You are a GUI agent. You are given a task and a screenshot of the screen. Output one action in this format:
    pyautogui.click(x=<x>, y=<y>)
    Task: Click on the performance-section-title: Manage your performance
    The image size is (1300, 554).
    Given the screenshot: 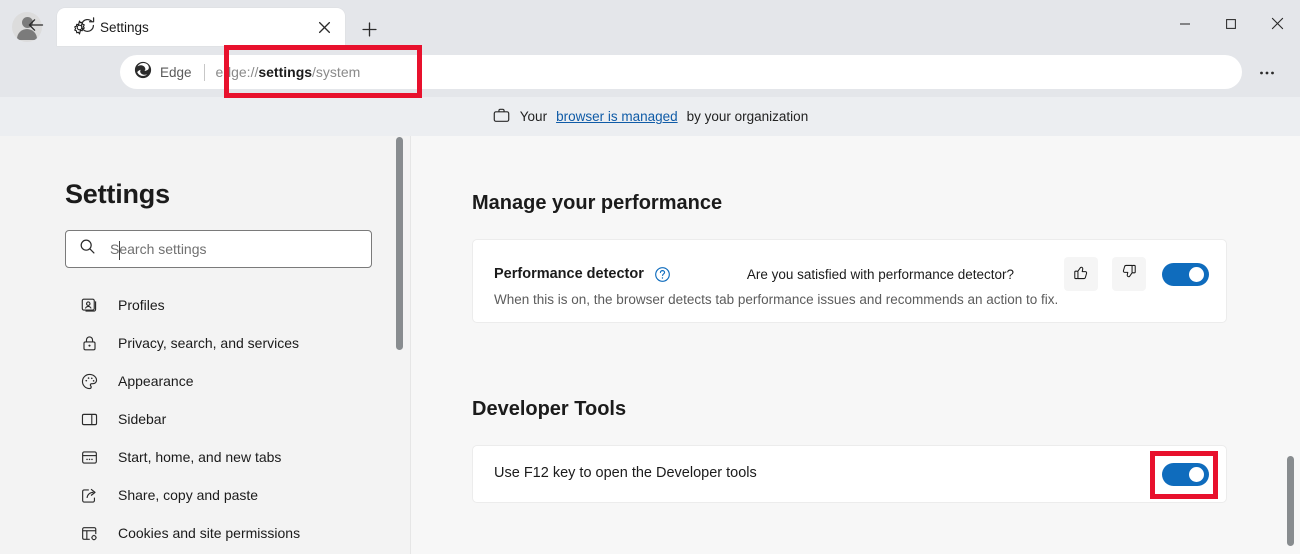 What is the action you would take?
    pyautogui.click(x=597, y=203)
    